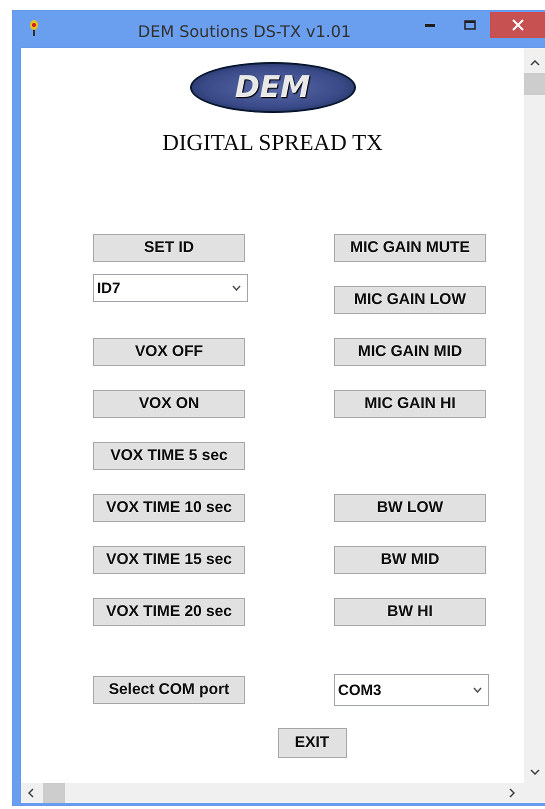  I want to click on command-button: MIC GAIN MUTE, so click(410, 248).